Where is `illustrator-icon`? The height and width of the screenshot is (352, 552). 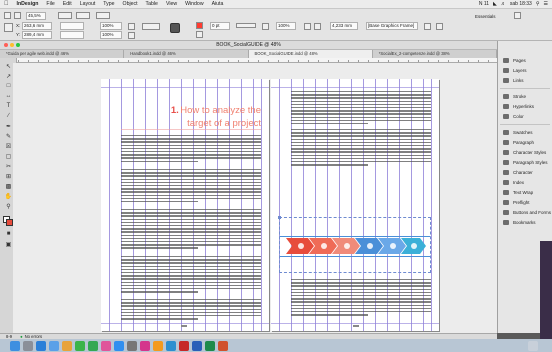 illustrator-icon is located at coordinates (158, 345).